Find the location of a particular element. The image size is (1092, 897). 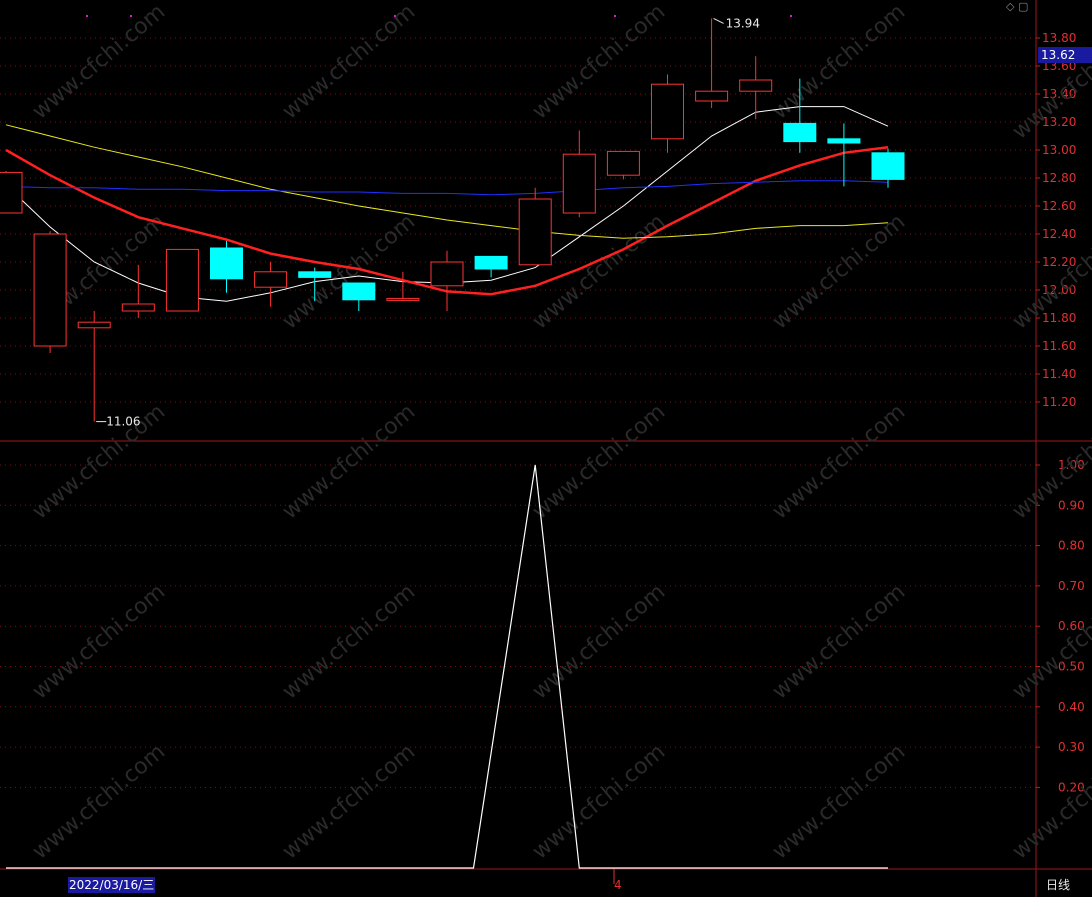

indicator-tick-label: 0.30 is located at coordinates (1071, 747).